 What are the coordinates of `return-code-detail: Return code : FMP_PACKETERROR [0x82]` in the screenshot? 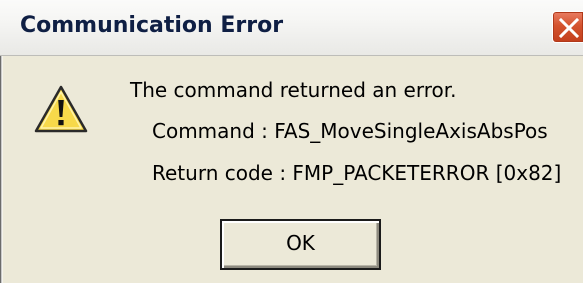 It's located at (357, 173).